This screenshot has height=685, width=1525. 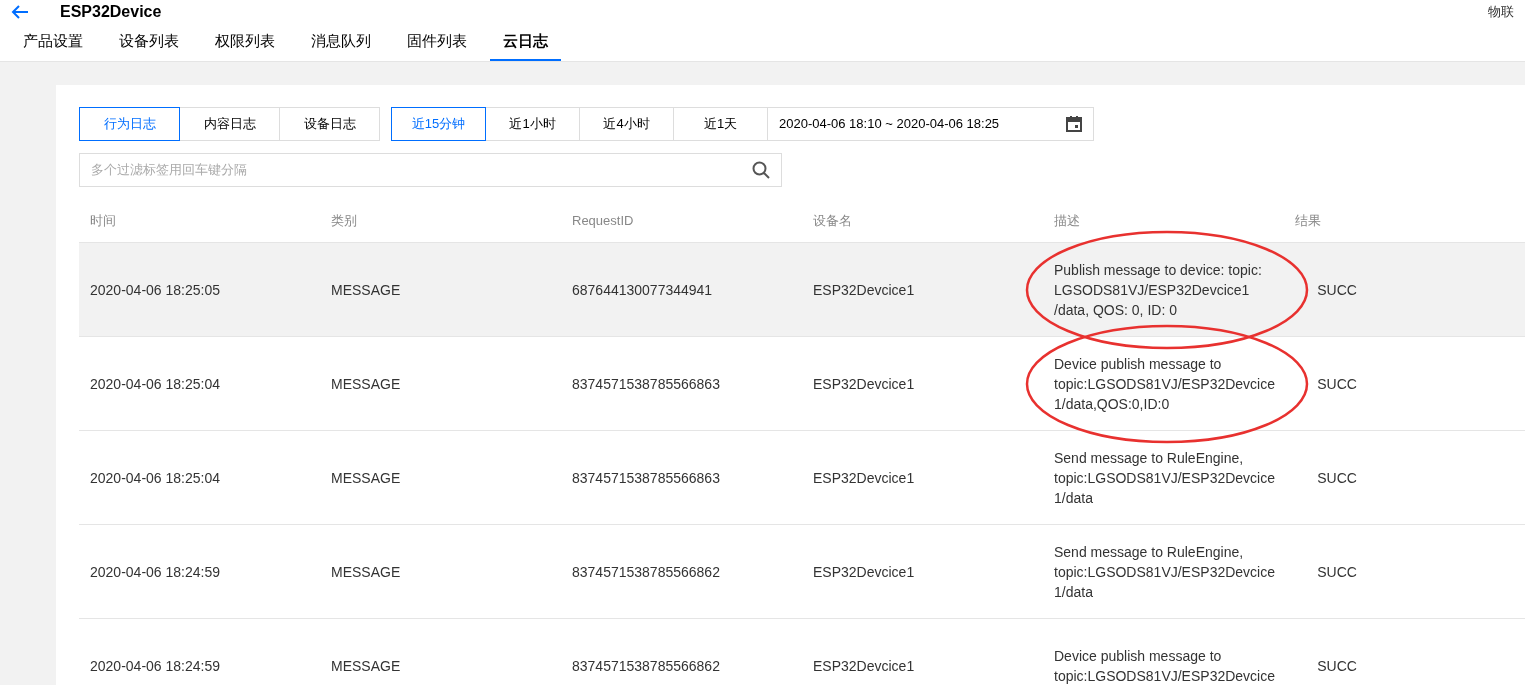 What do you see at coordinates (155, 290) in the screenshot?
I see `table-cell-text: 2020-04-06 18:25:05` at bounding box center [155, 290].